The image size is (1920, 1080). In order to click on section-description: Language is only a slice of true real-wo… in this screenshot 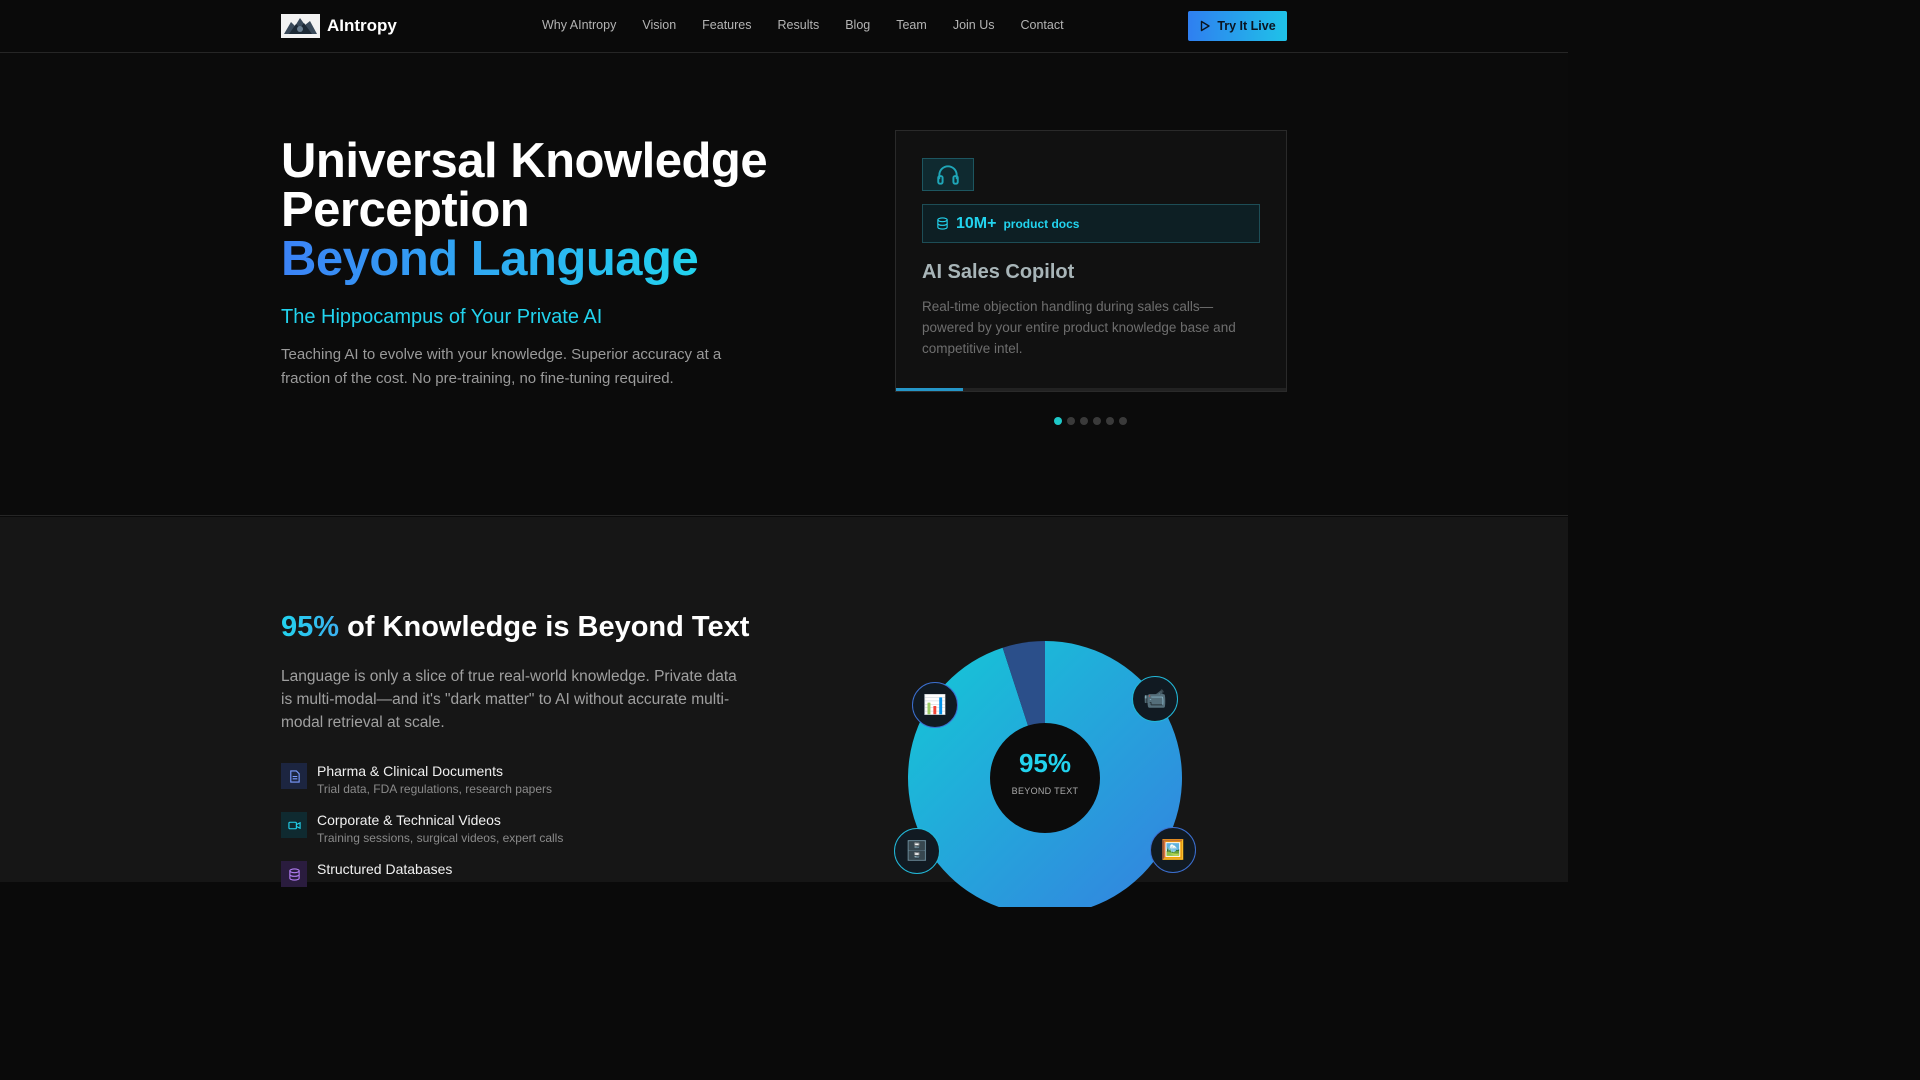, I will do `click(509, 699)`.